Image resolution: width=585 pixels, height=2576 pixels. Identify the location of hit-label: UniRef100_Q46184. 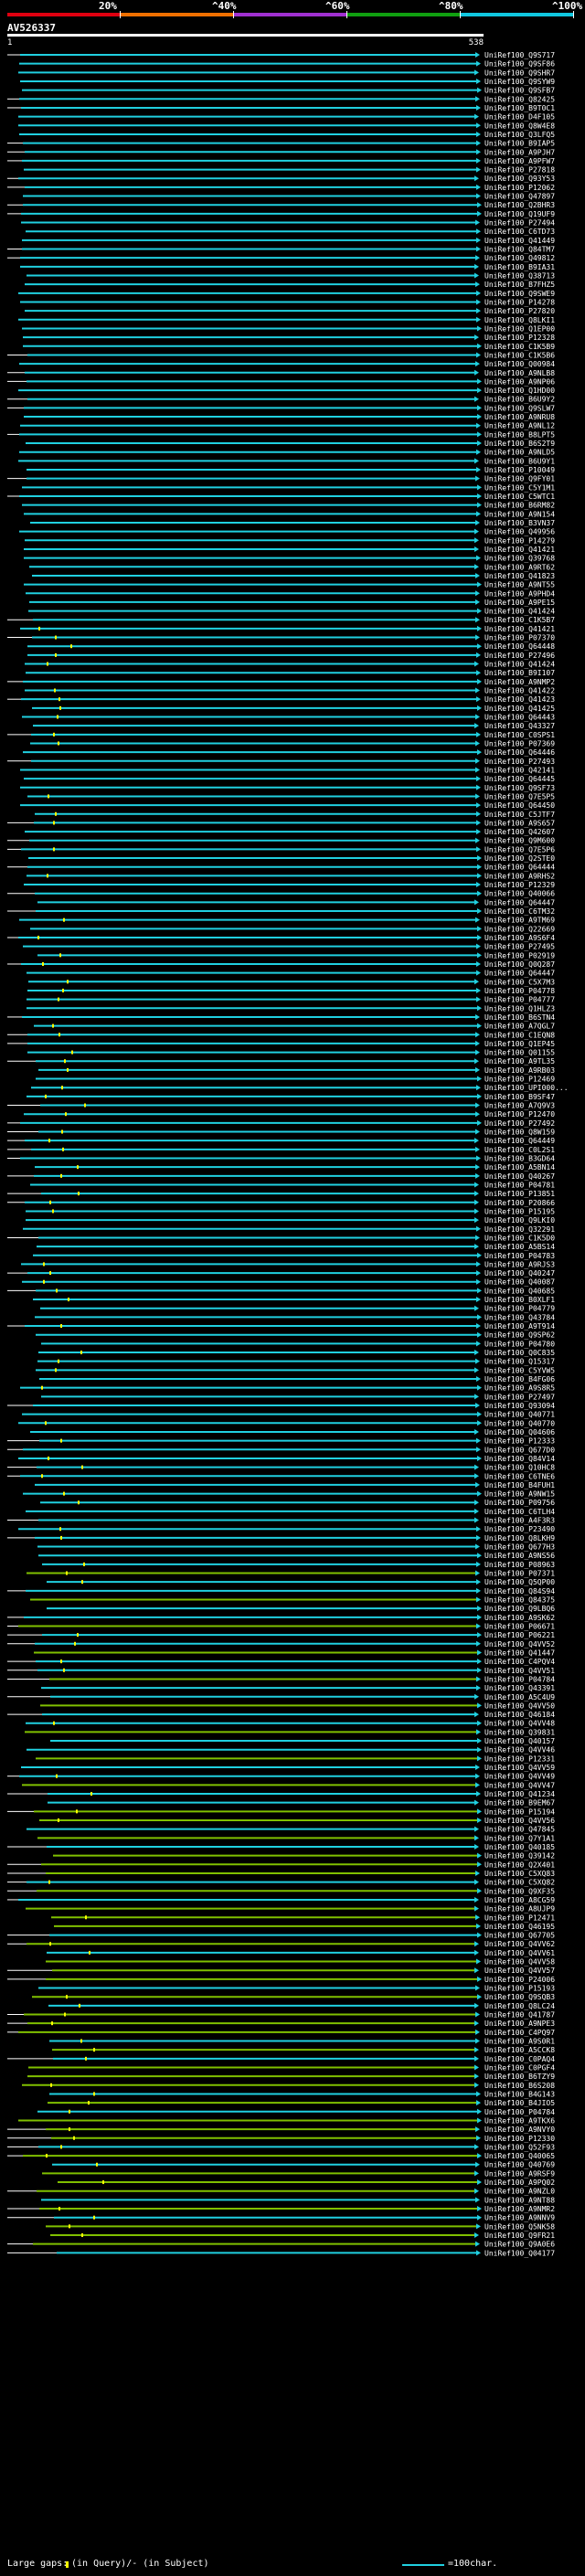
(519, 1715).